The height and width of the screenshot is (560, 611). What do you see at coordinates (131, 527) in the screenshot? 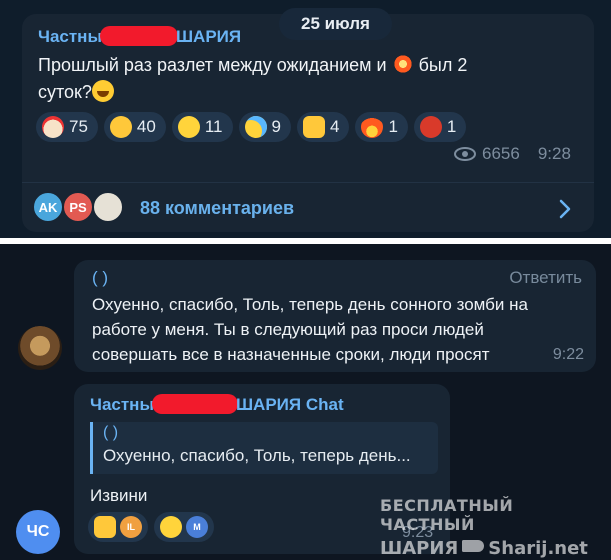
I see `reactor-avatar: IL` at bounding box center [131, 527].